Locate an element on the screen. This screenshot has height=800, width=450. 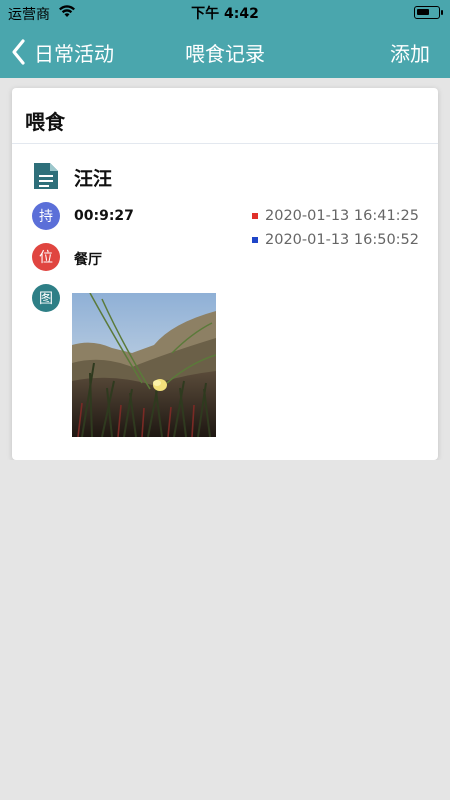
end-time-text: 2020-01-13 16:50:52 is located at coordinates (342, 240).